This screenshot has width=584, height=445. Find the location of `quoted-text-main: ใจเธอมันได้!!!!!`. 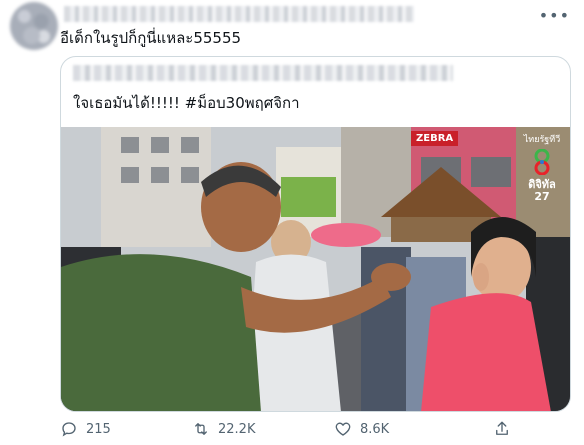

quoted-text-main: ใจเธอมันได้!!!!! is located at coordinates (129, 103).